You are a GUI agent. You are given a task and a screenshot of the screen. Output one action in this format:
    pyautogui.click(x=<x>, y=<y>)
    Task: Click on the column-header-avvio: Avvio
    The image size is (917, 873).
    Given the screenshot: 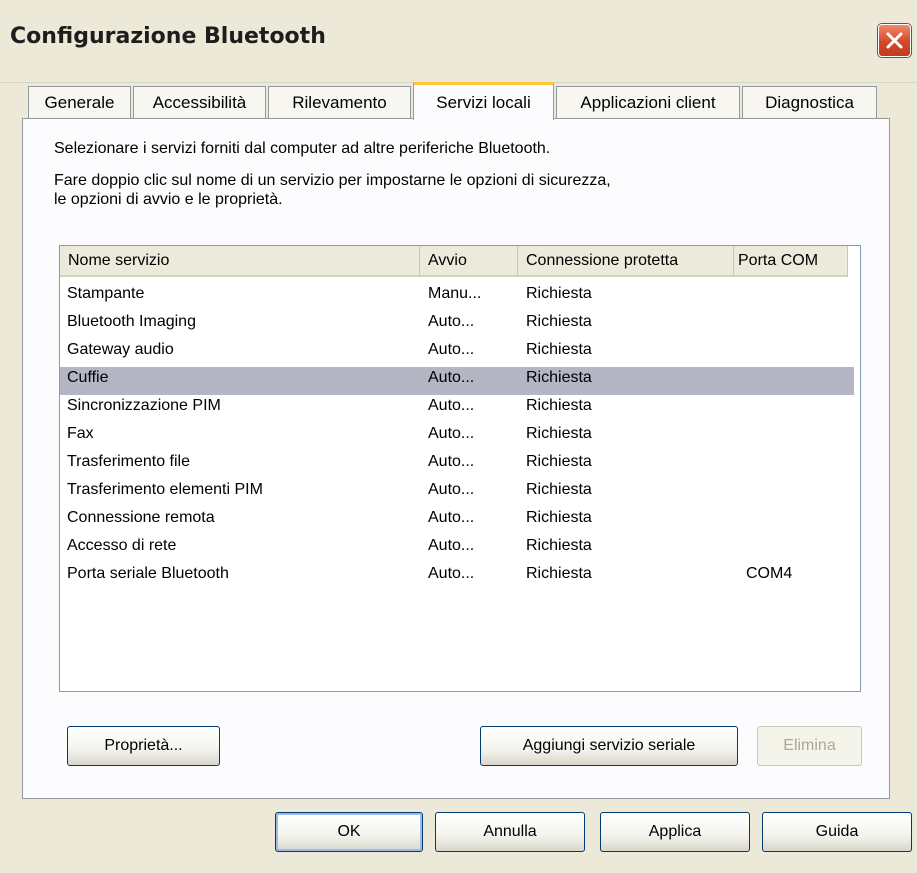 What is the action you would take?
    pyautogui.click(x=469, y=261)
    